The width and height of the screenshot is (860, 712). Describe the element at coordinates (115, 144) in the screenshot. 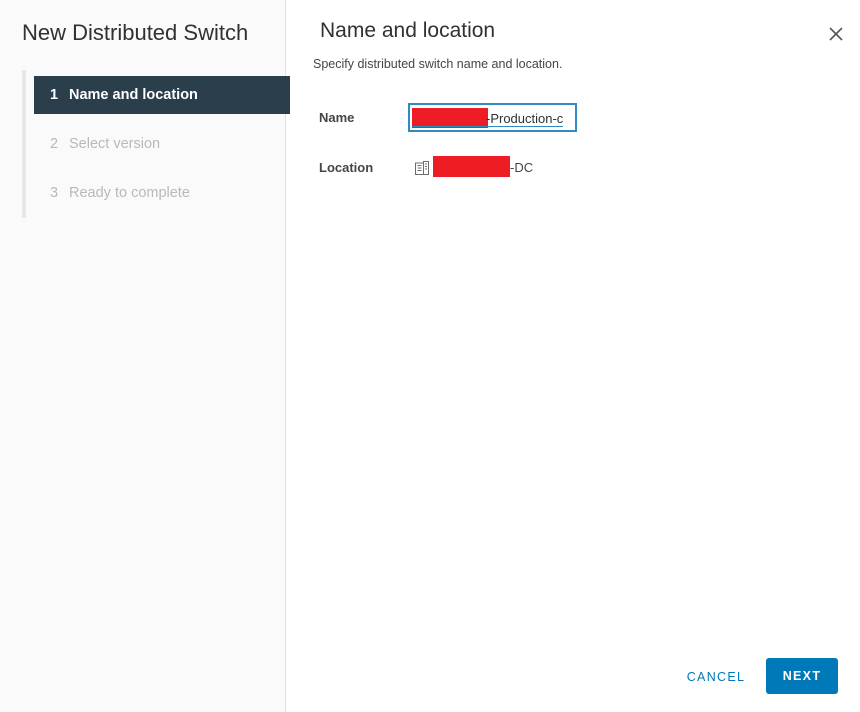

I see `step-label: Select version` at that location.